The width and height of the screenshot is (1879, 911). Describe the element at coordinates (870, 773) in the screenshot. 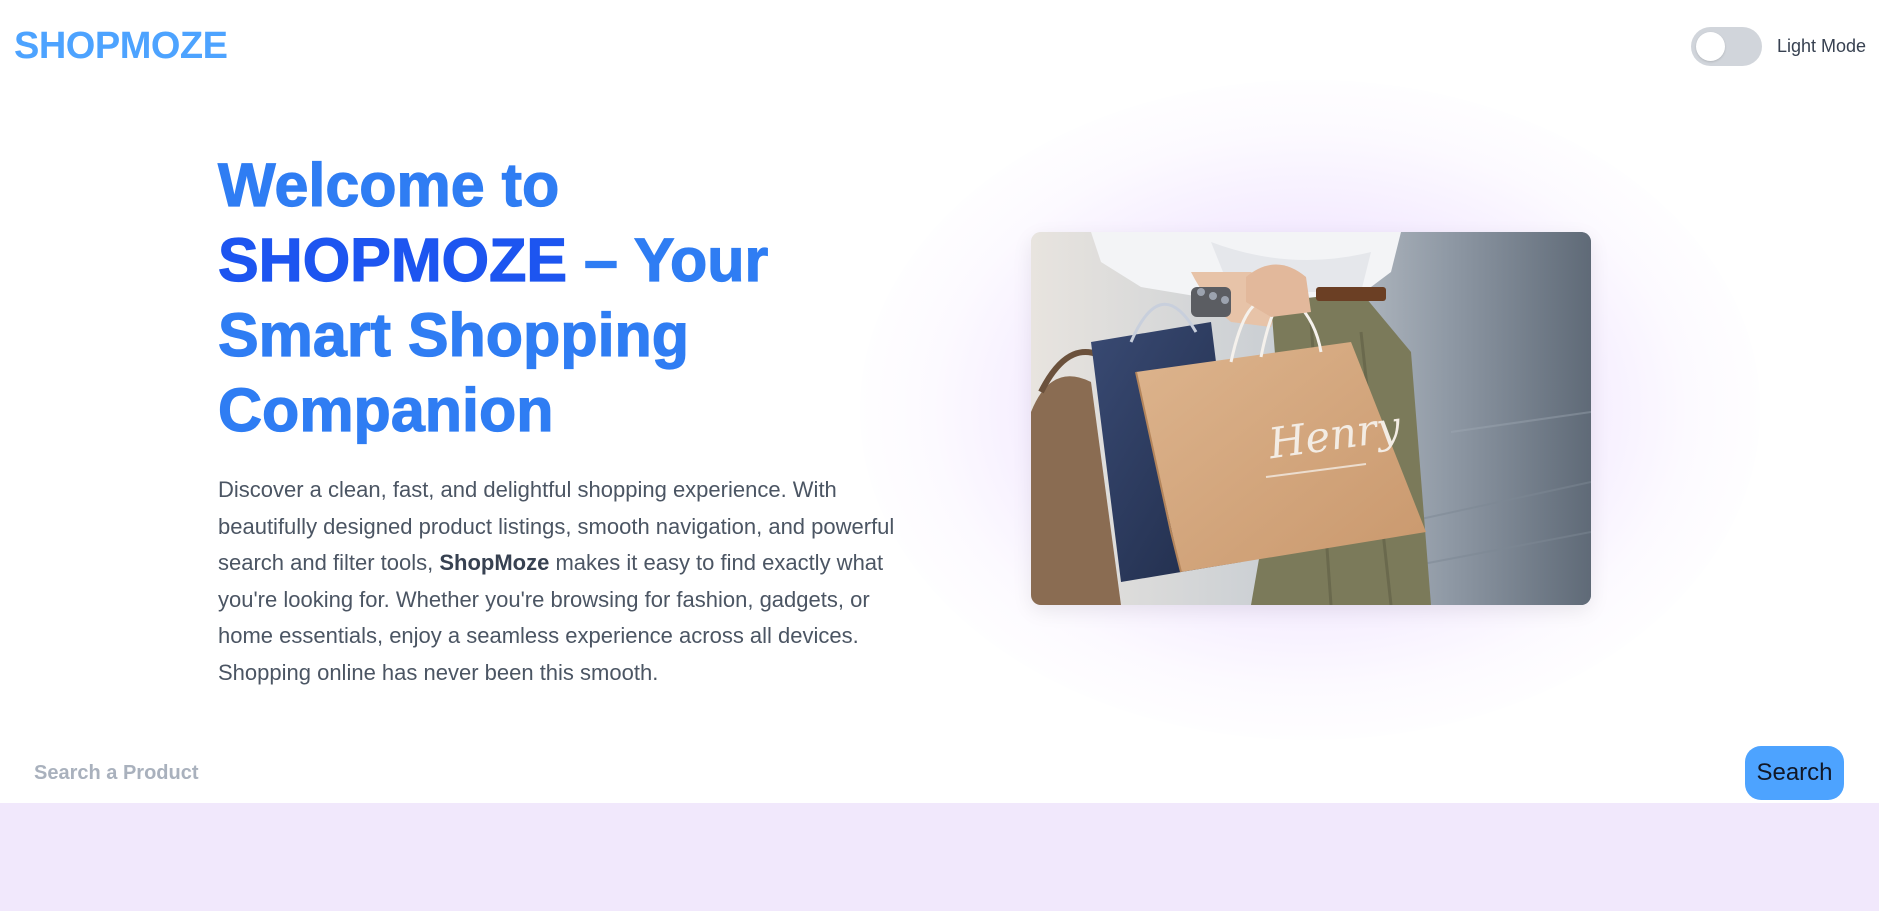

I see `search-input` at that location.